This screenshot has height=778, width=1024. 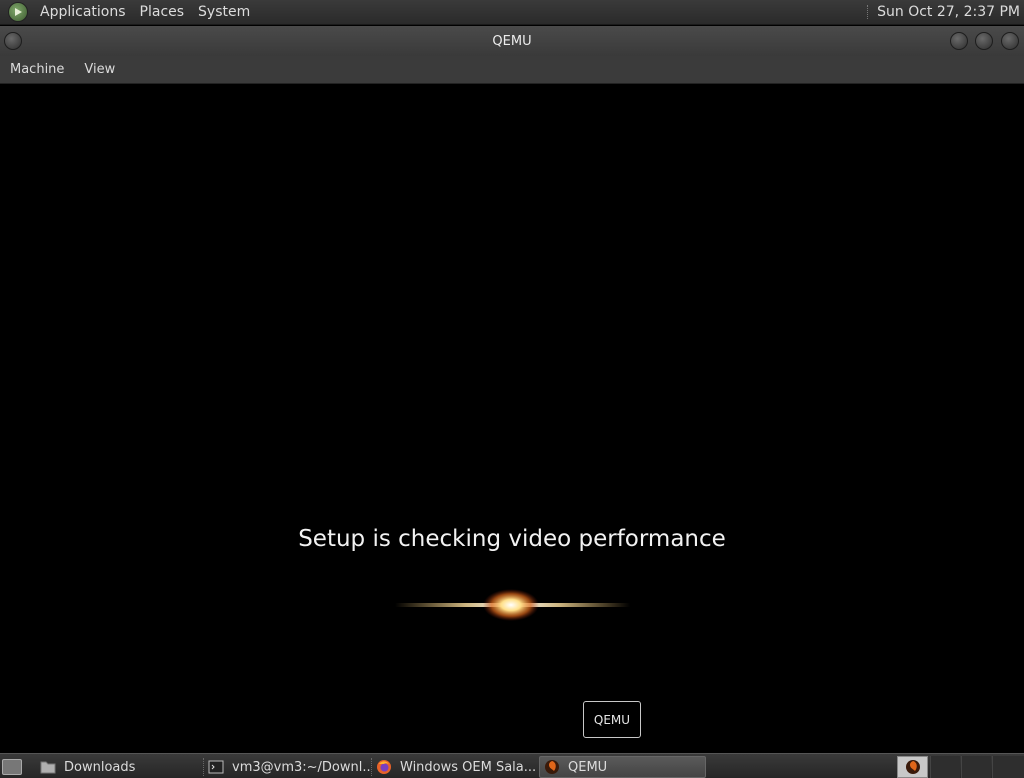 What do you see at coordinates (48, 767) in the screenshot?
I see `folder-icon` at bounding box center [48, 767].